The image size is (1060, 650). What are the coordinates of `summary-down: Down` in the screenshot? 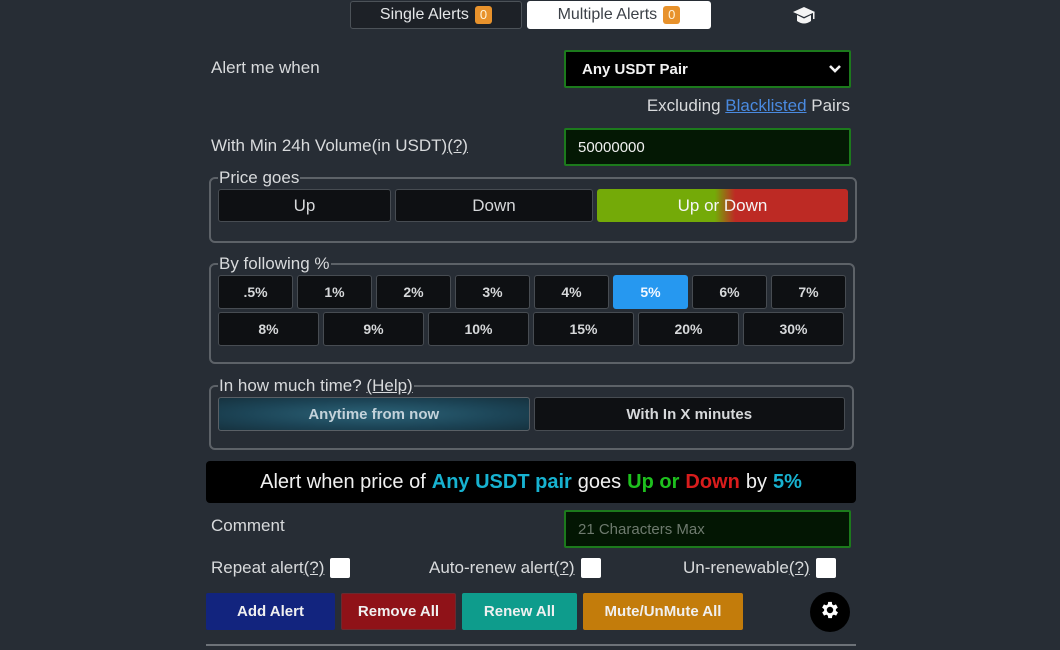 It's located at (712, 481).